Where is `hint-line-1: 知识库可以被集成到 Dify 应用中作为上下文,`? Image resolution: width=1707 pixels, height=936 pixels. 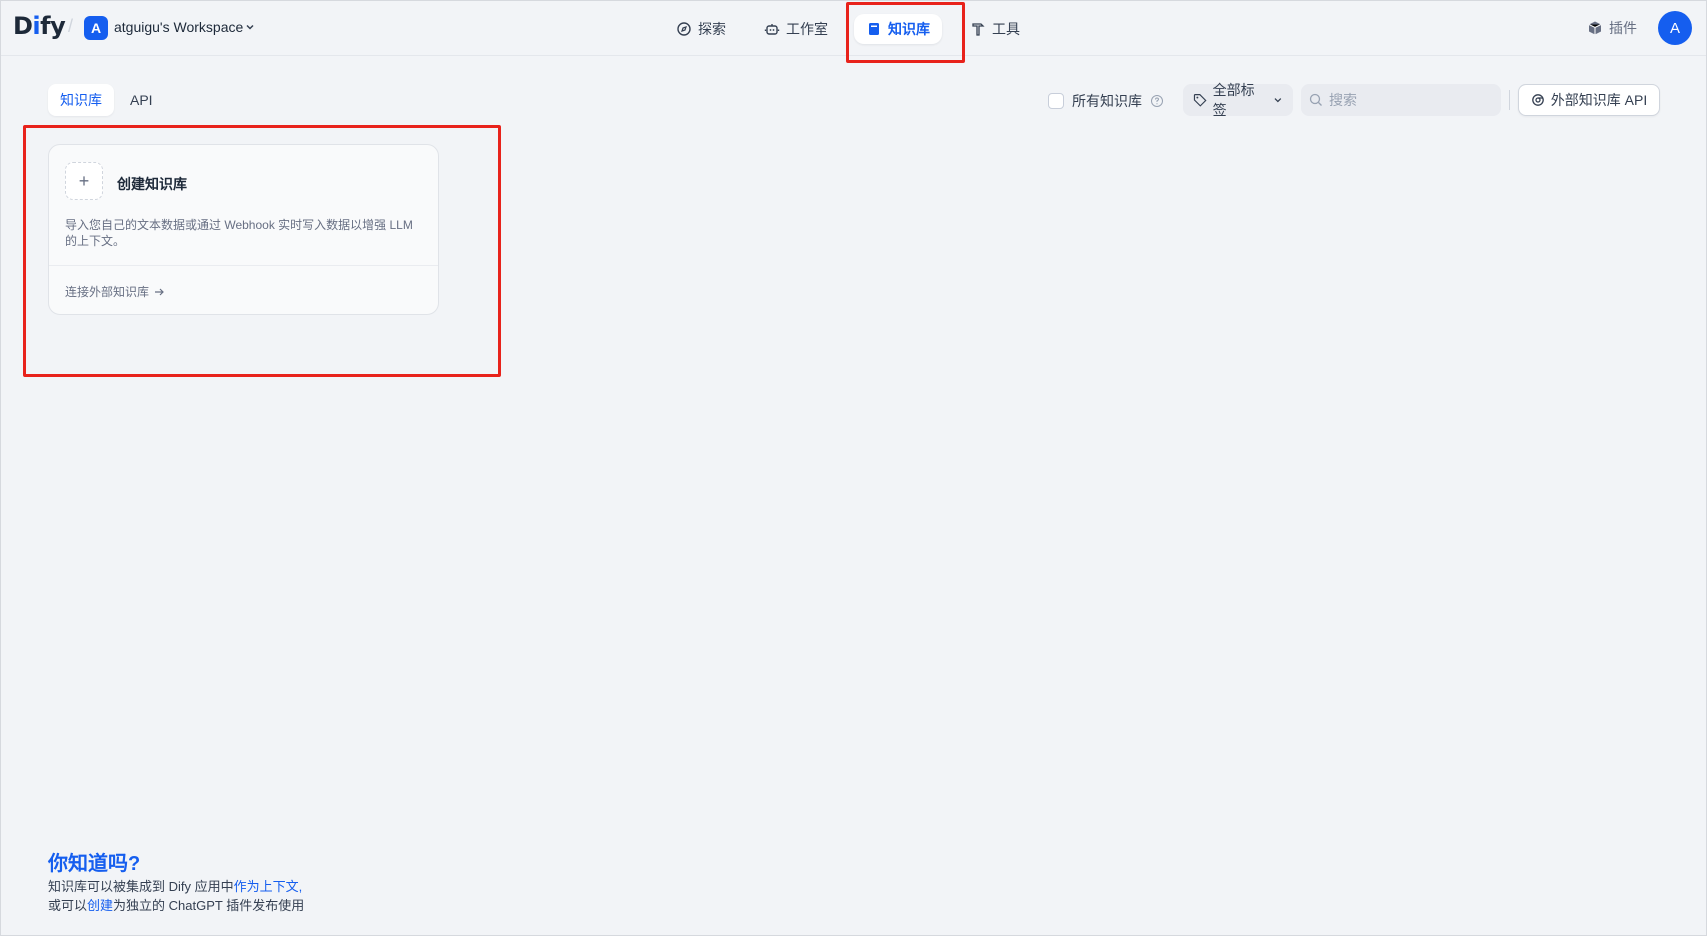
hint-line-1: 知识库可以被集成到 Dify 应用中作为上下文, is located at coordinates (175, 885).